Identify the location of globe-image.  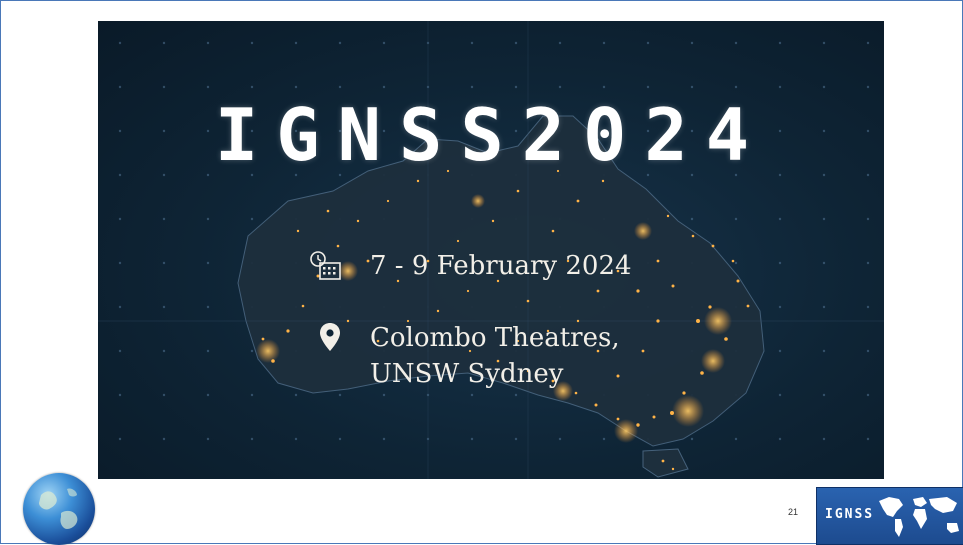
(59, 509).